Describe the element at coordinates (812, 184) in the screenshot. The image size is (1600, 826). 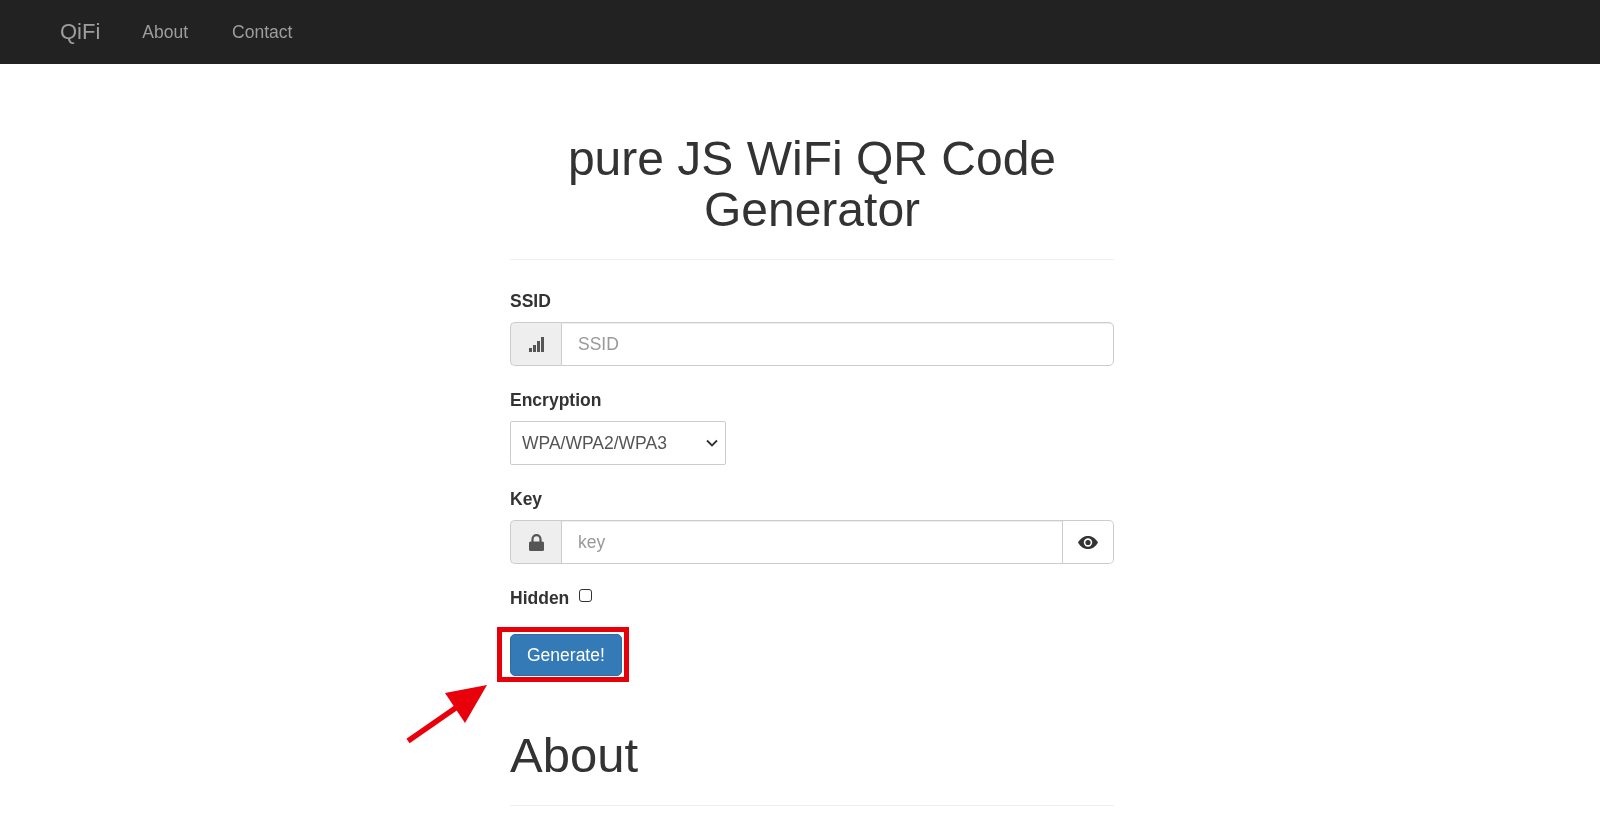
I see `page-title: pure JS WiFi QR Code Generator` at that location.